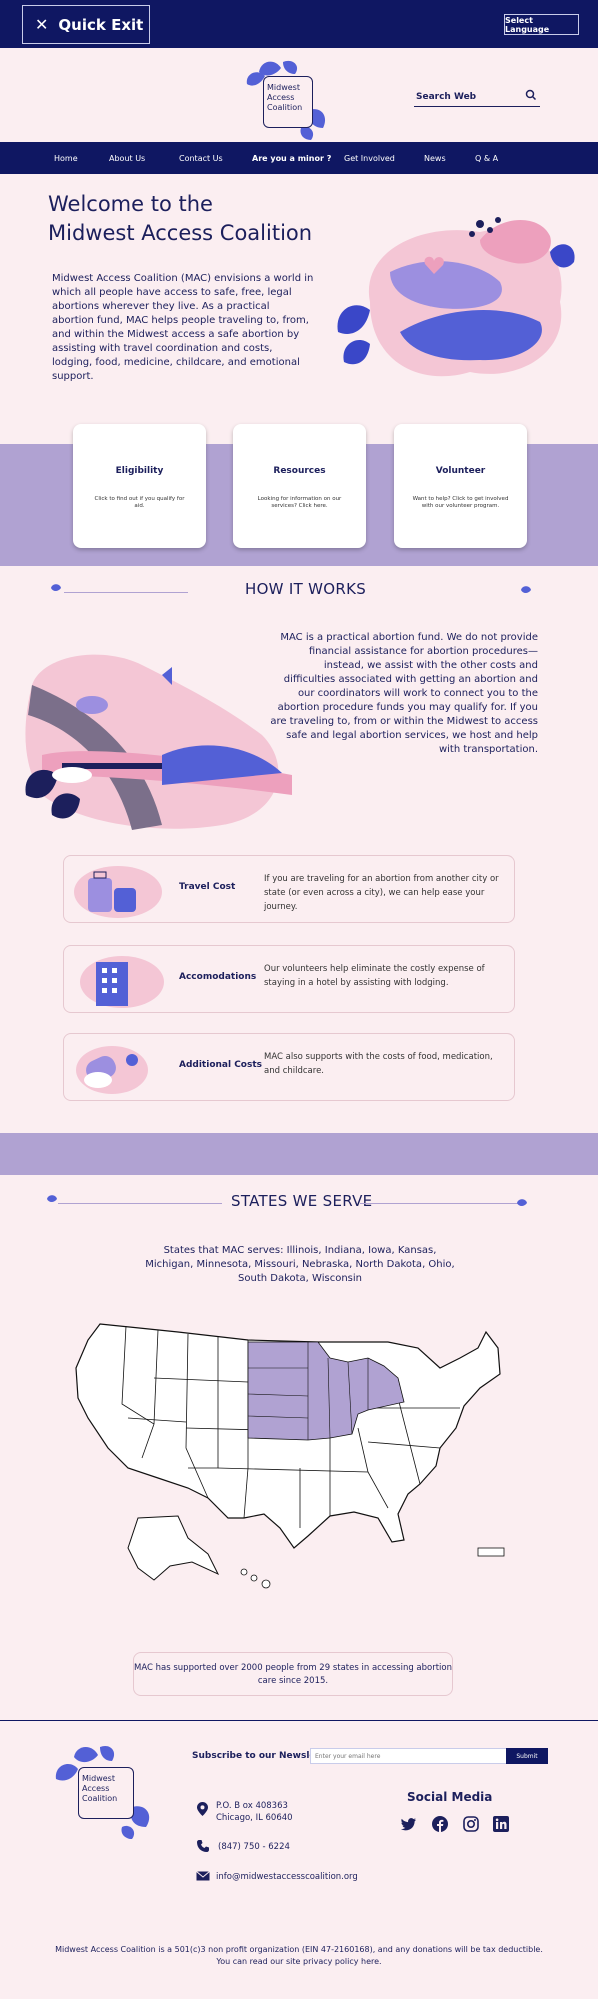 This screenshot has height=1999, width=598. I want to click on footer-rule, so click(299, 1720).